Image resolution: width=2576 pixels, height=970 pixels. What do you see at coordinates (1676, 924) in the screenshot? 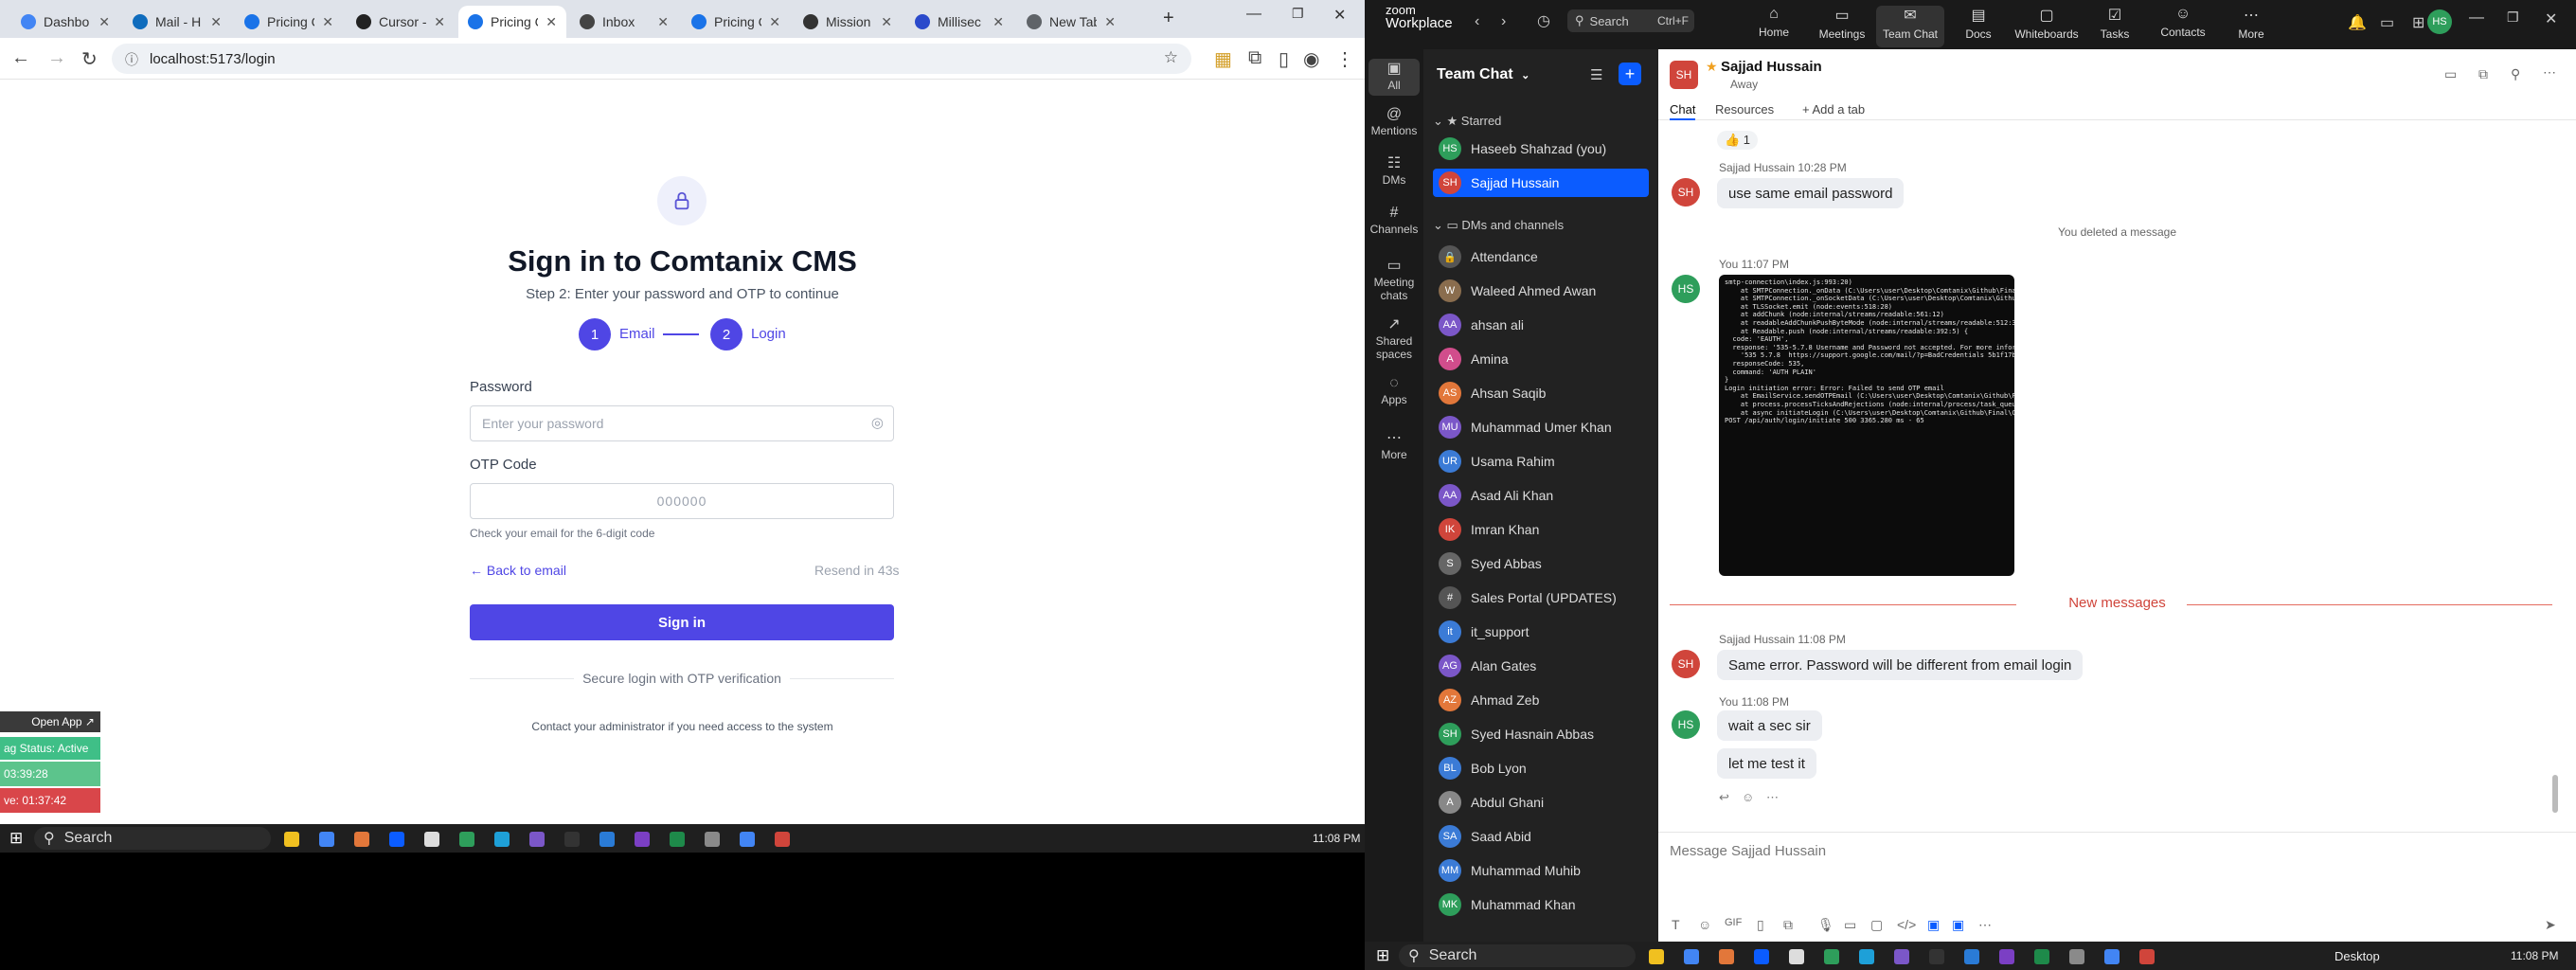
I see `format-icon: T` at bounding box center [1676, 924].